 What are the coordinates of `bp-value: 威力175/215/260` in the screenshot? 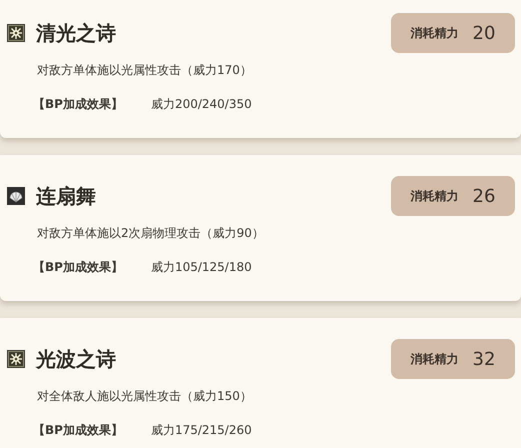 It's located at (201, 430).